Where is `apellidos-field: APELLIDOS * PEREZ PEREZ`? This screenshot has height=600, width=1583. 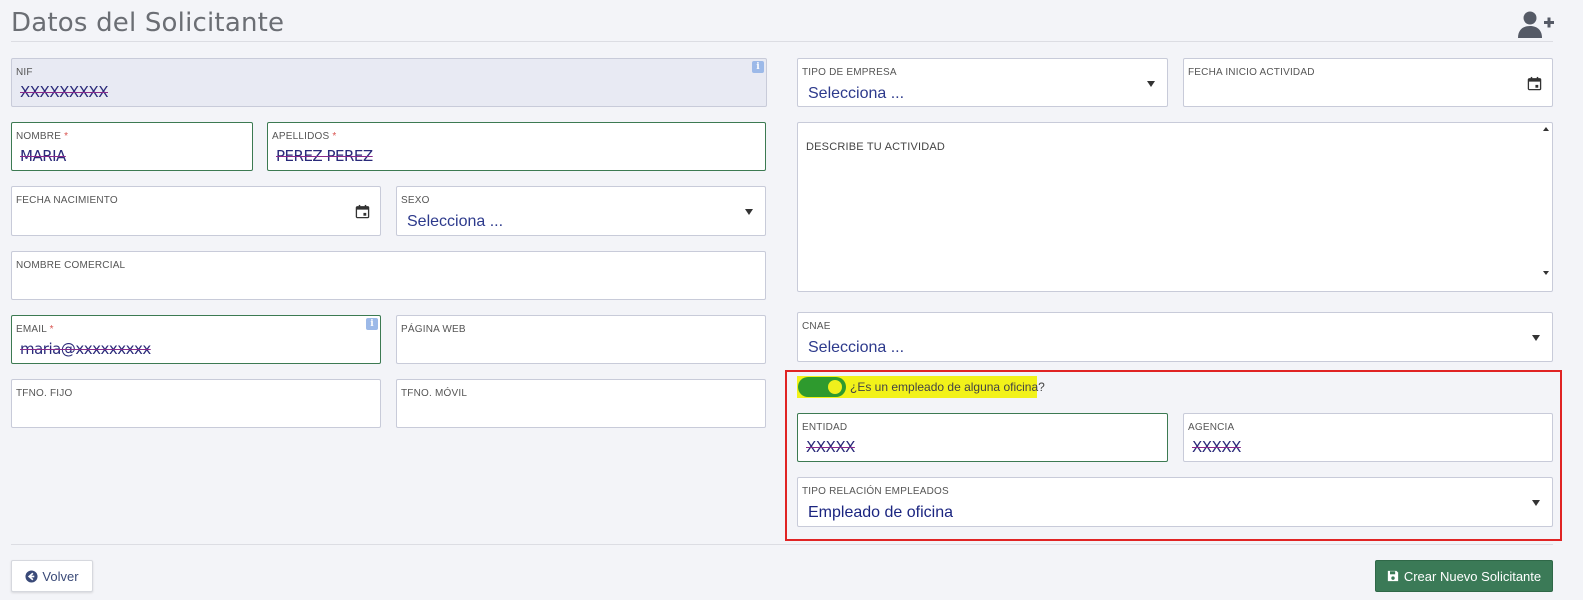
apellidos-field: APELLIDOS * PEREZ PEREZ is located at coordinates (516, 146).